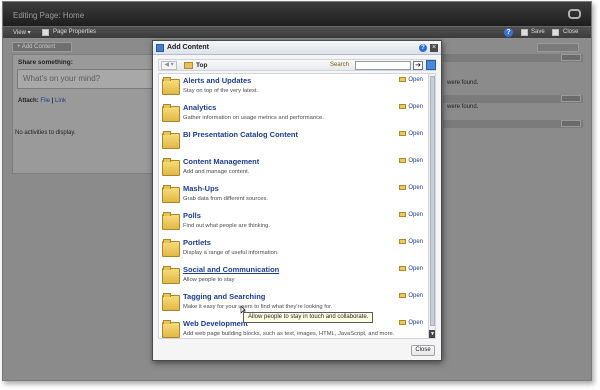 Image resolution: width=600 pixels, height=390 pixels. I want to click on mashups-folder-icon, so click(171, 194).